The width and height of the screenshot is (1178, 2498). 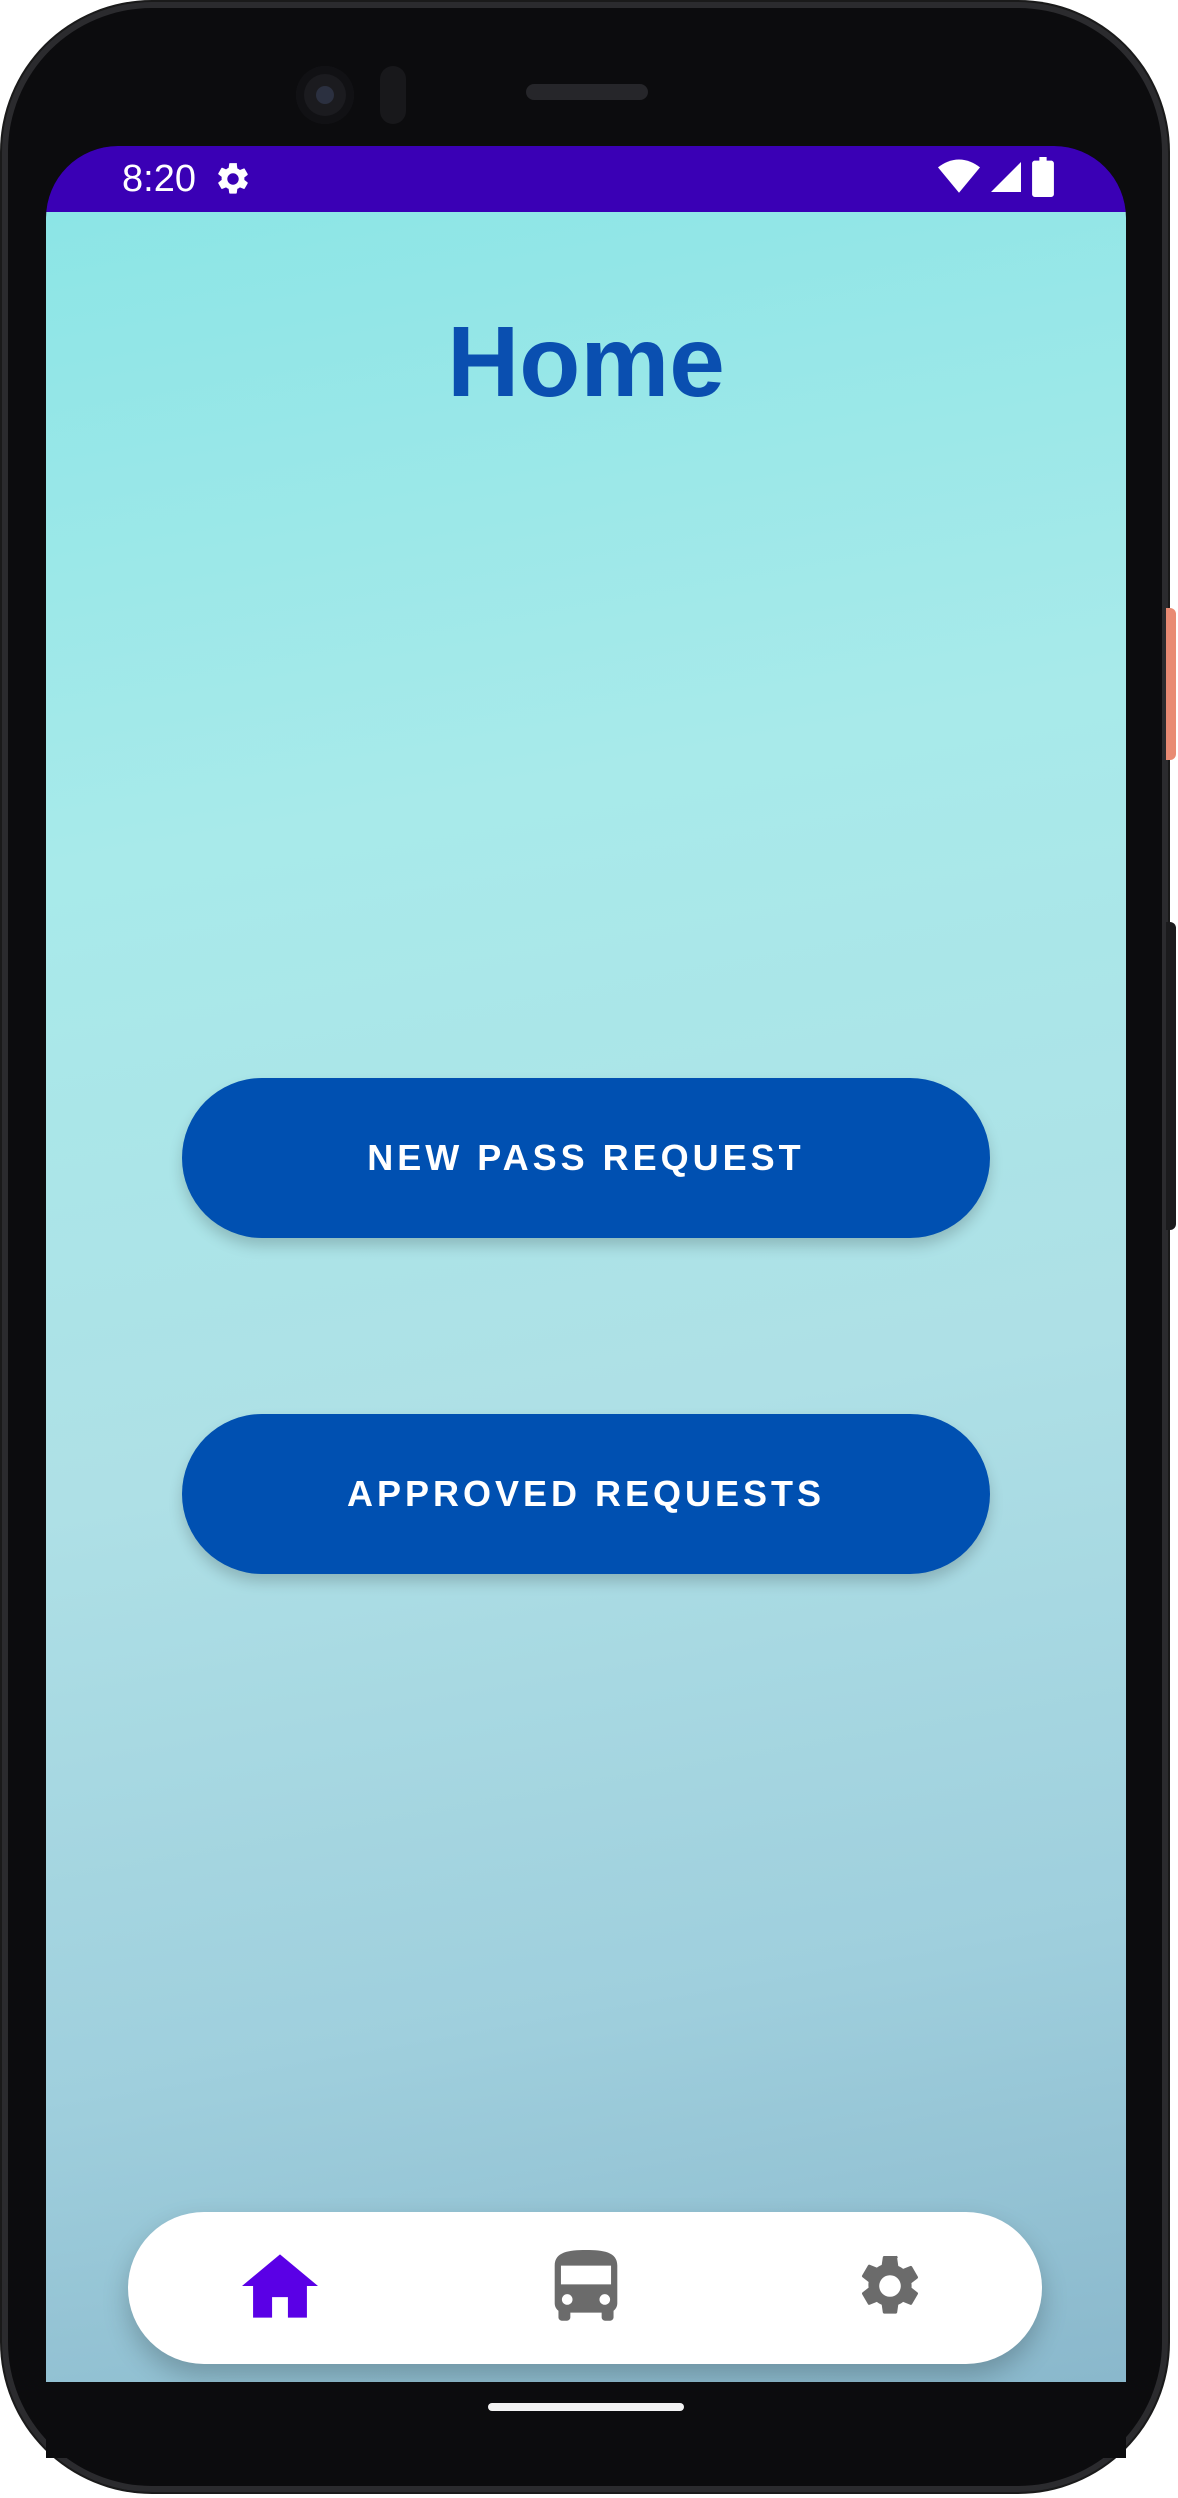 I want to click on settings-icon, so click(x=890, y=2288).